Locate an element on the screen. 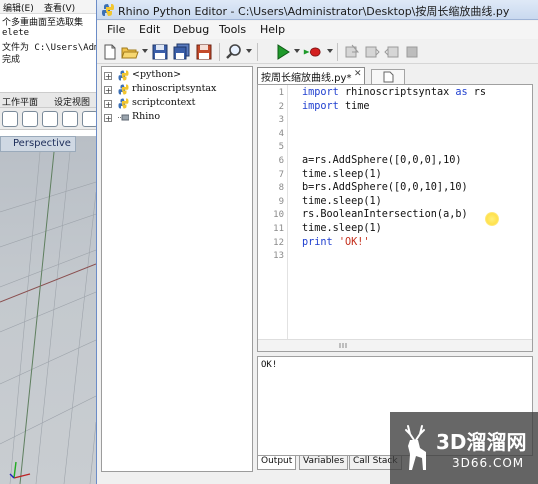 This screenshot has height=484, width=538. save-as-icon is located at coordinates (204, 52).